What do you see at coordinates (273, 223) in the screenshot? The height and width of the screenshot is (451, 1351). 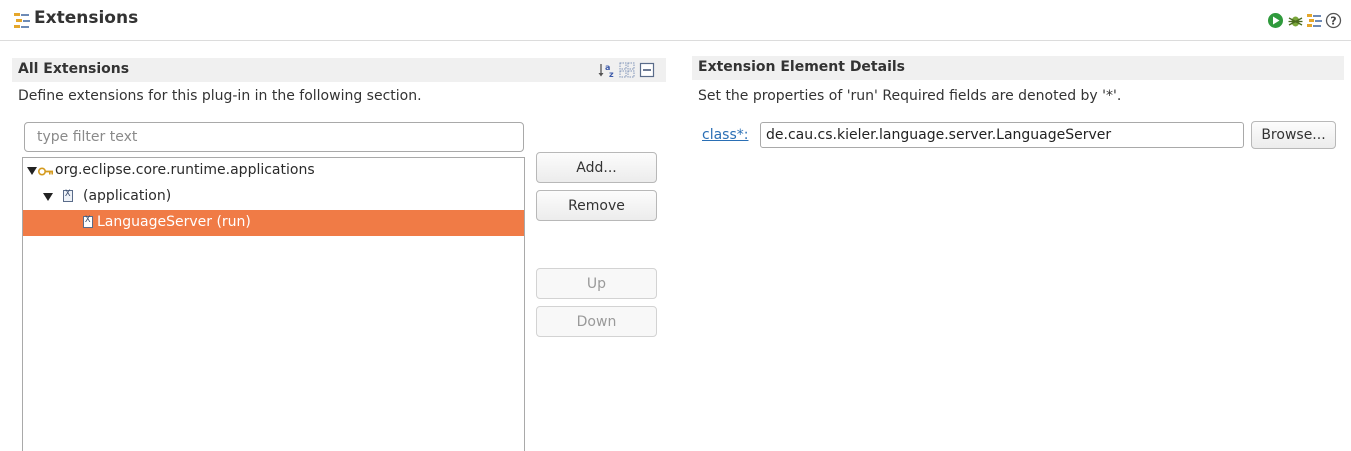 I see `tree-item-languageserver-run: LanguageServer (run)` at bounding box center [273, 223].